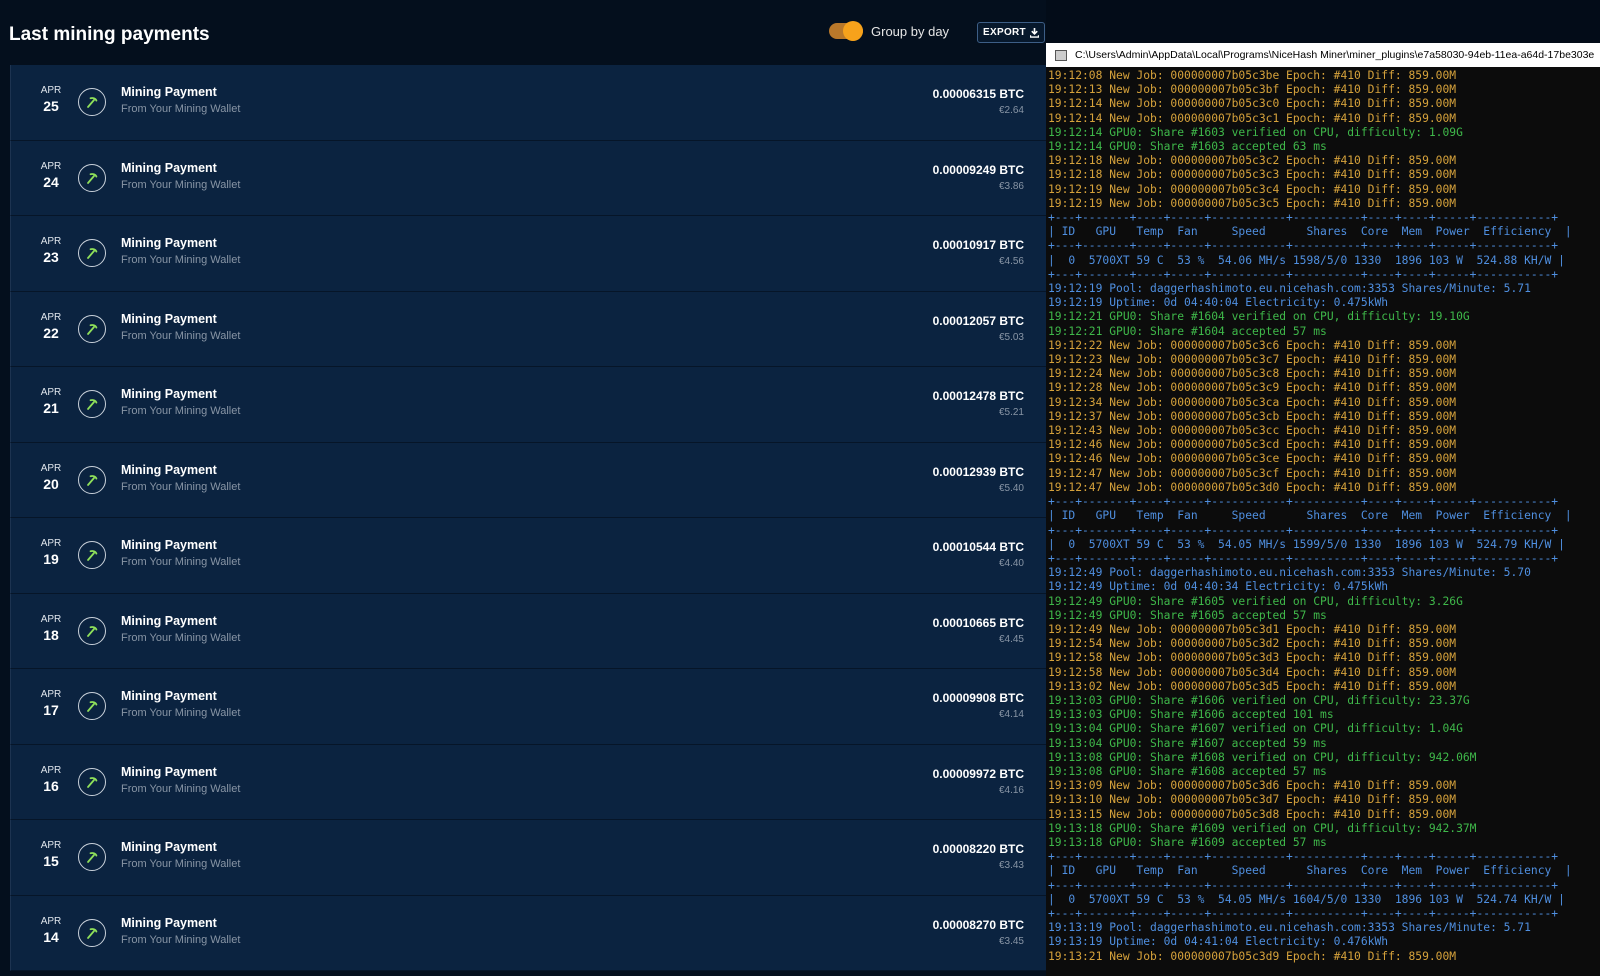 The height and width of the screenshot is (976, 1600). What do you see at coordinates (978, 622) in the screenshot?
I see `payment-amount-btc: 0.00010665 BTC` at bounding box center [978, 622].